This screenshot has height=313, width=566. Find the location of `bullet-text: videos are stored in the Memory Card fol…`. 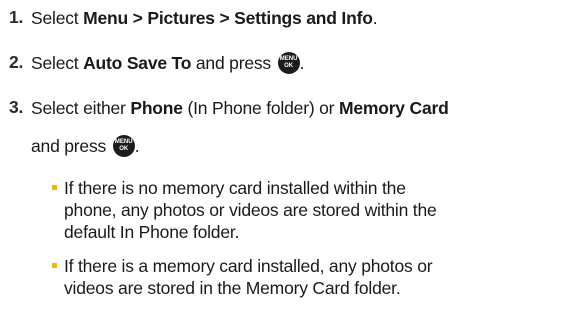

bullet-text: videos are stored in the Memory Card fol… is located at coordinates (232, 288).